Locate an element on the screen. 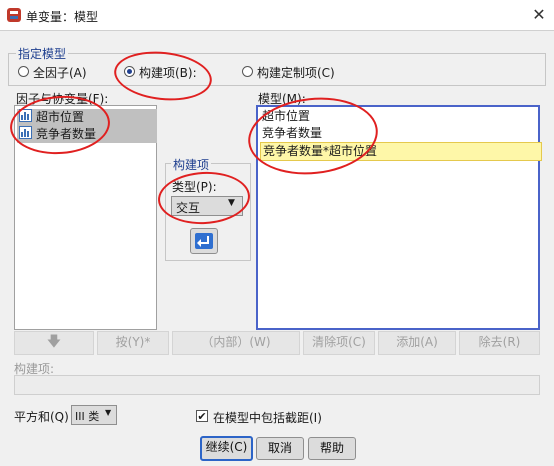 Image resolution: width=554 pixels, height=466 pixels. radio-full-factorial: 全因子(A) is located at coordinates (63, 72).